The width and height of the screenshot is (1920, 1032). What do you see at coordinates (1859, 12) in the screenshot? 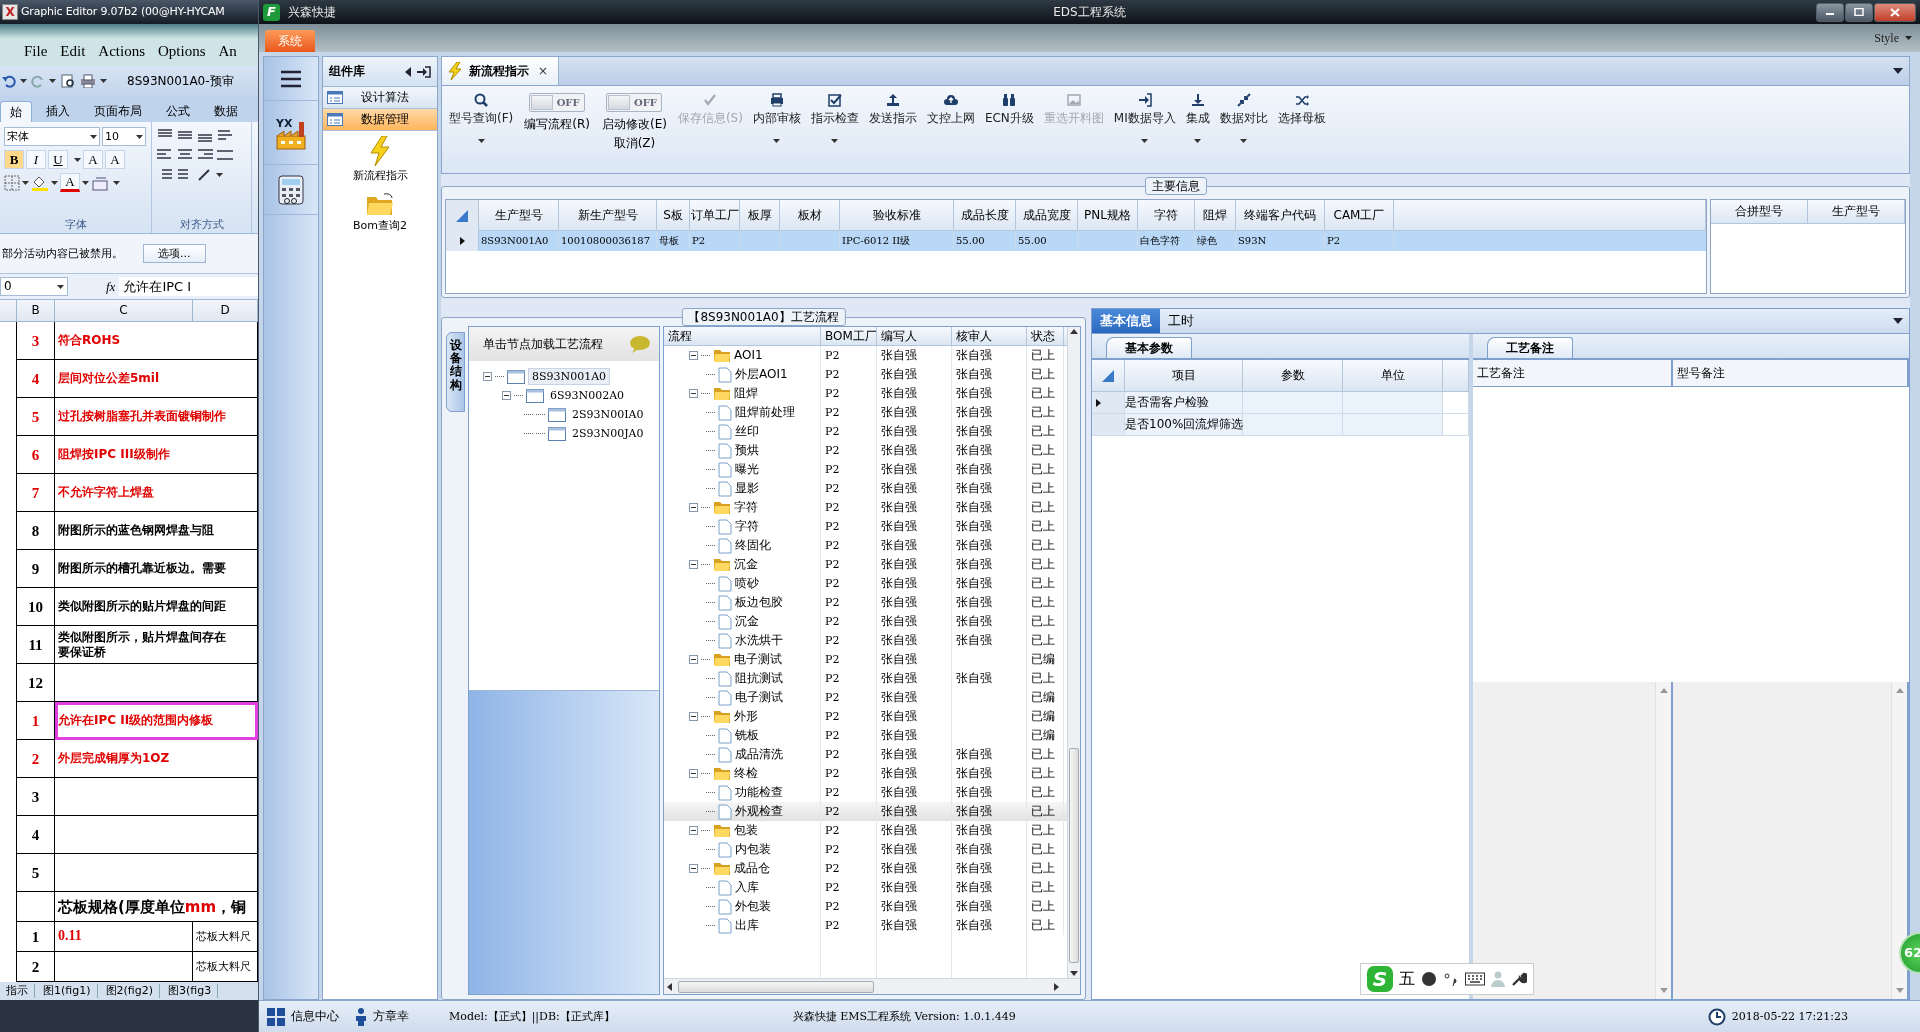
I see `maximize-button` at bounding box center [1859, 12].